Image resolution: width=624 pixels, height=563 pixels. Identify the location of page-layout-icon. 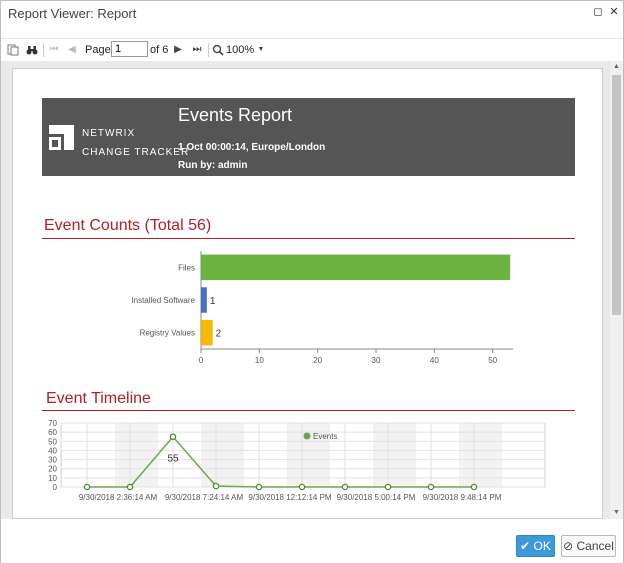
(13, 50).